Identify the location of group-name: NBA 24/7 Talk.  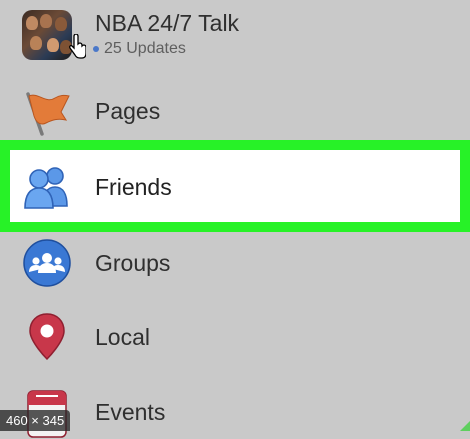
(167, 23).